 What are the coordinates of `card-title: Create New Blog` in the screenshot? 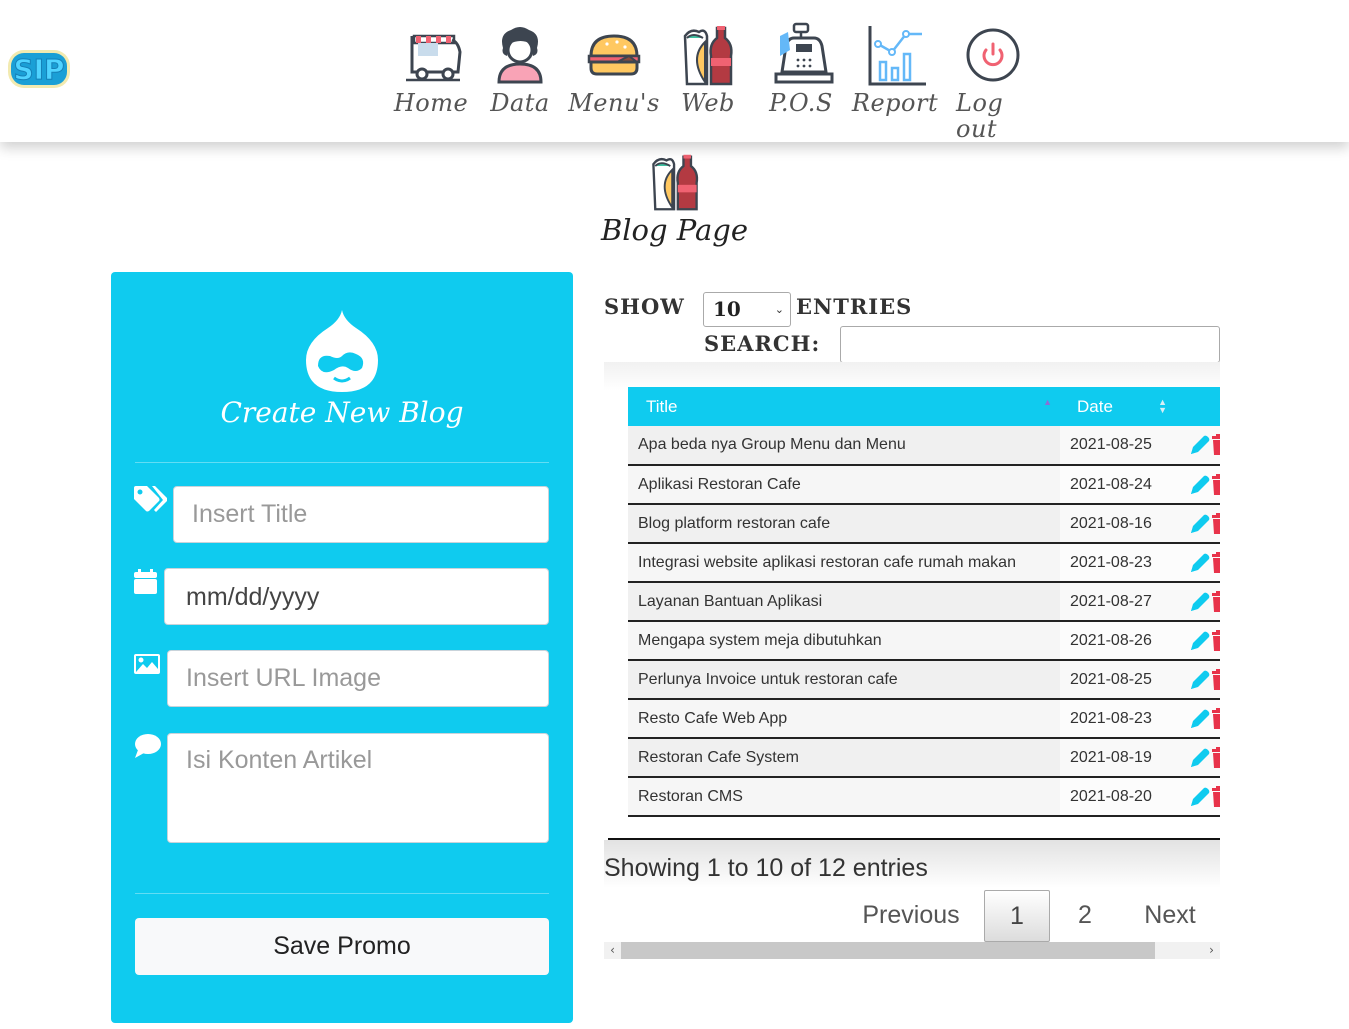 It's located at (342, 412).